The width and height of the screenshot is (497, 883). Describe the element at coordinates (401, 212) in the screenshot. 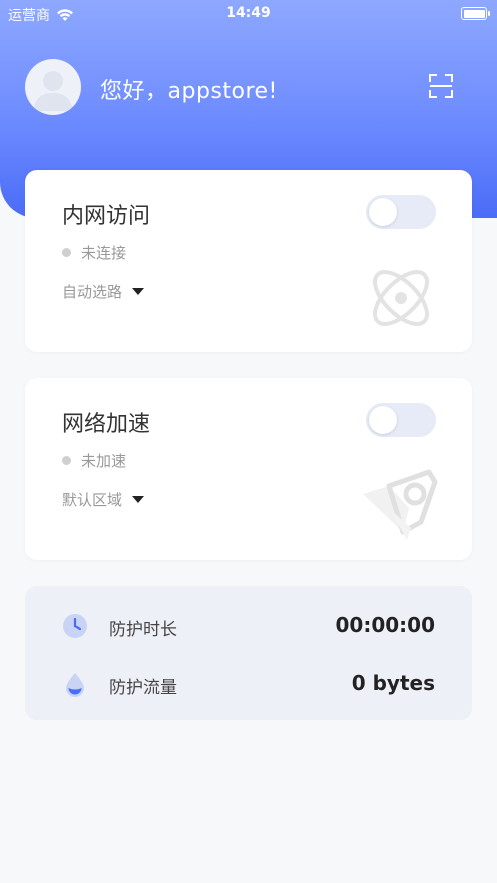

I see `intranet-toggle` at that location.